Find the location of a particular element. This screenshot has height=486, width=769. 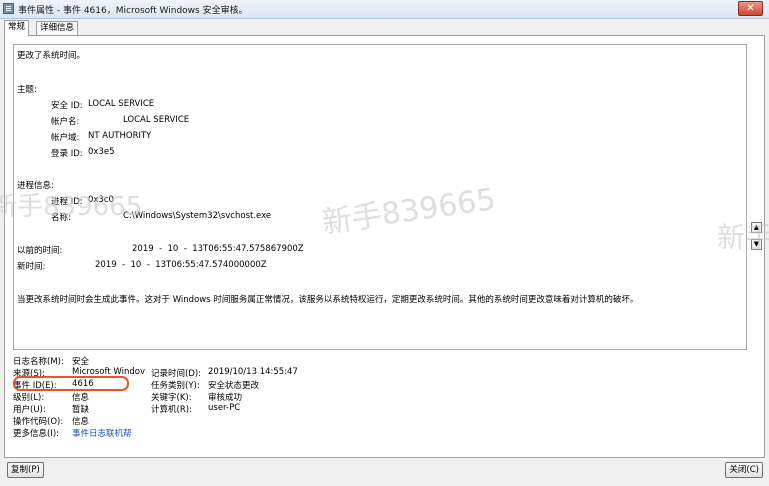

account-name-value: LOCAL SERVICE is located at coordinates (156, 120).